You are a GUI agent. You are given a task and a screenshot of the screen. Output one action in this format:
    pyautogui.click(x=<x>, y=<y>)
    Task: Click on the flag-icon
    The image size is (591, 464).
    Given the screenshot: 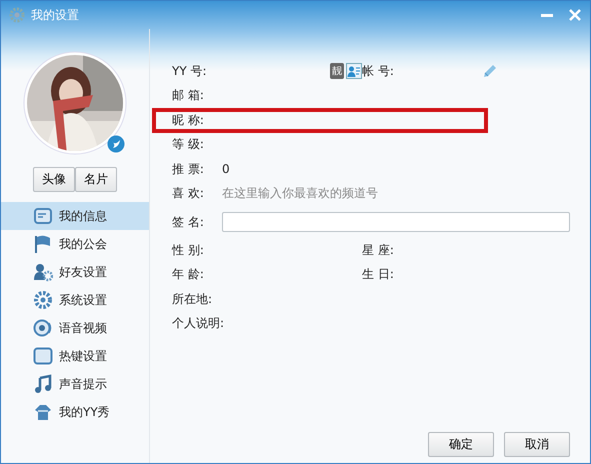 What is the action you would take?
    pyautogui.click(x=43, y=244)
    